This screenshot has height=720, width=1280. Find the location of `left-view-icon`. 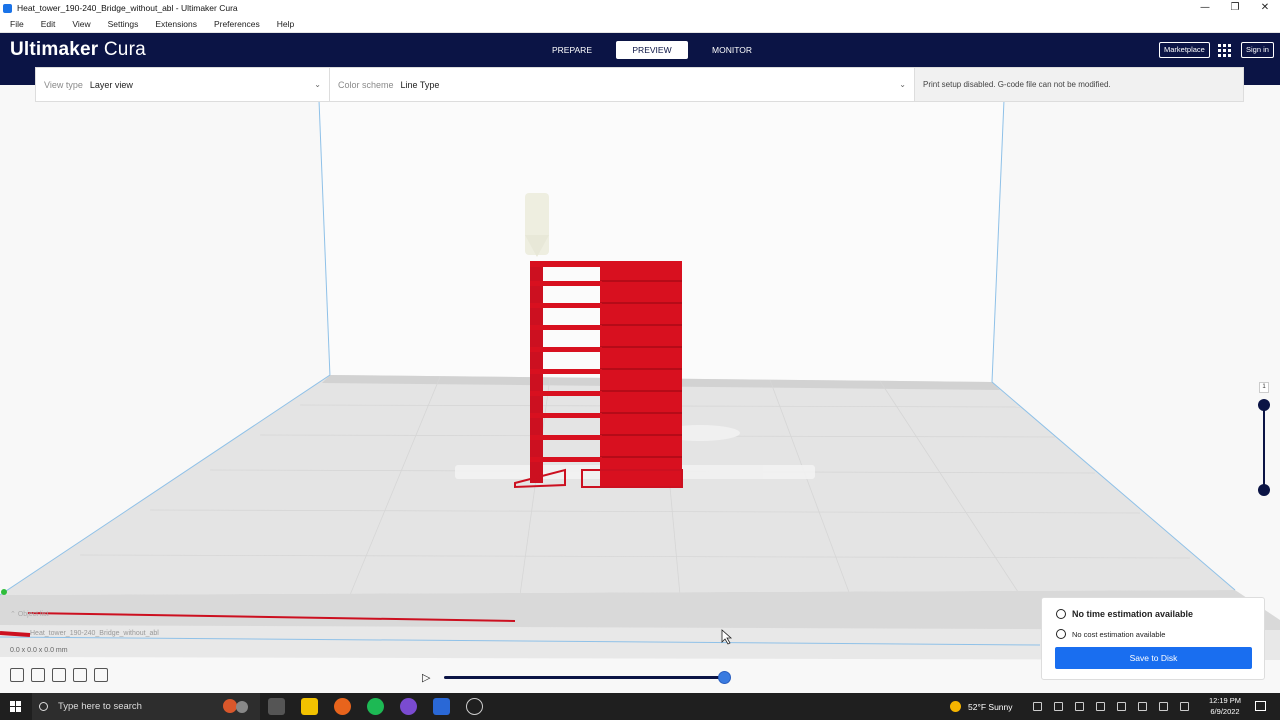

left-view-icon is located at coordinates (80, 675).